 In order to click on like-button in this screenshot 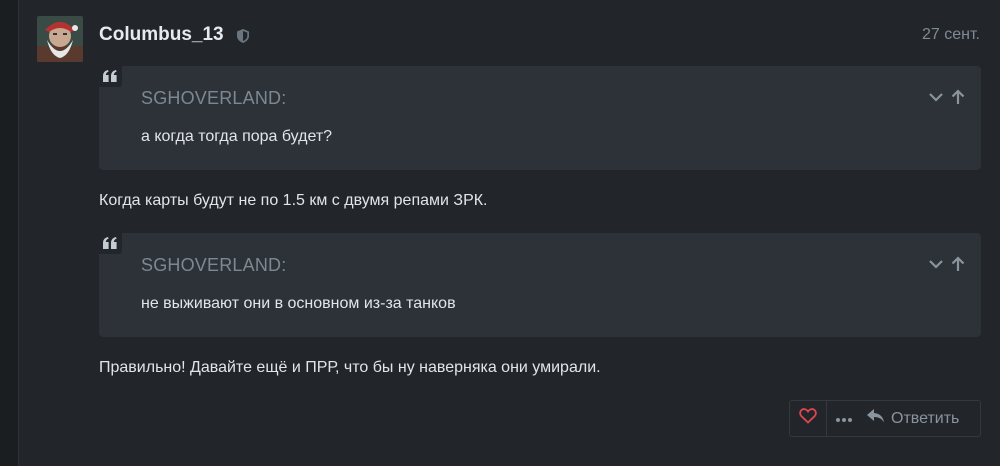, I will do `click(808, 418)`.